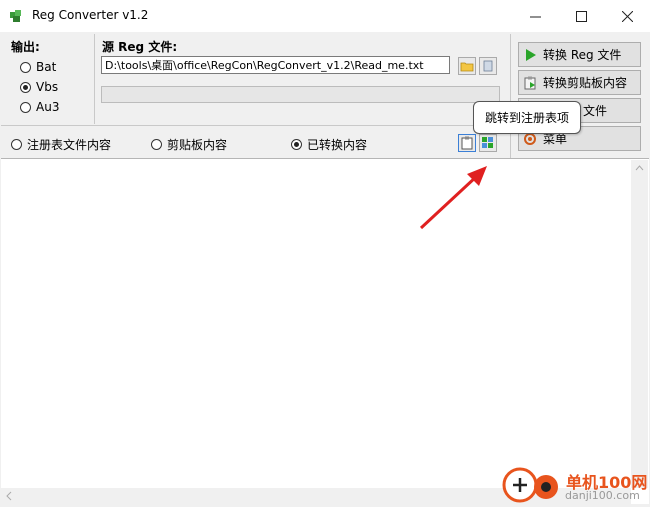 The image size is (650, 507). I want to click on maximize-button, so click(581, 16).